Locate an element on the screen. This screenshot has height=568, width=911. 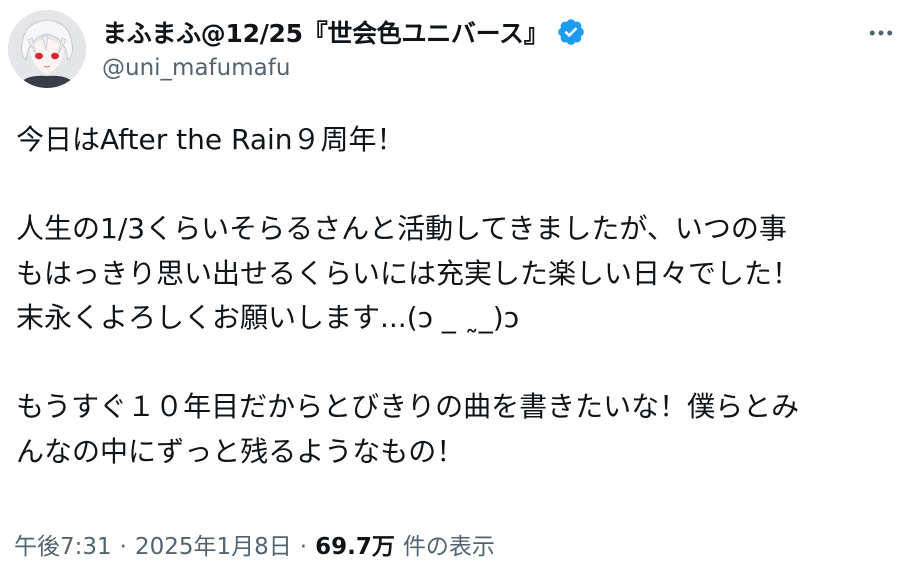
more-options-button is located at coordinates (881, 33).